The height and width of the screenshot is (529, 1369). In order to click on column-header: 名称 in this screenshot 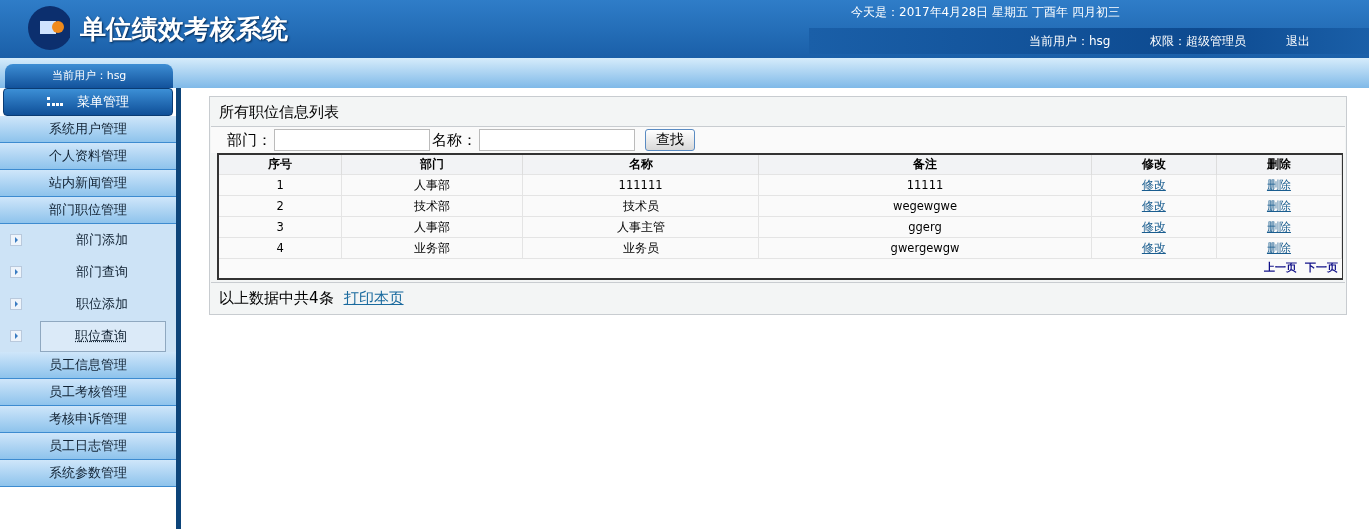, I will do `click(640, 165)`.